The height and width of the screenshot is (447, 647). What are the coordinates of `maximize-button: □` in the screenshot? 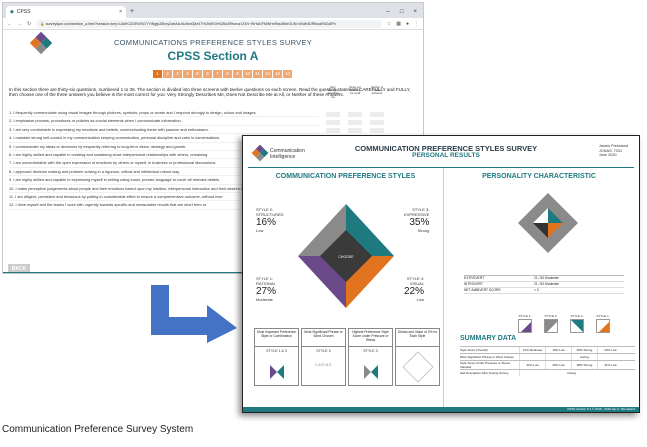 It's located at (402, 12).